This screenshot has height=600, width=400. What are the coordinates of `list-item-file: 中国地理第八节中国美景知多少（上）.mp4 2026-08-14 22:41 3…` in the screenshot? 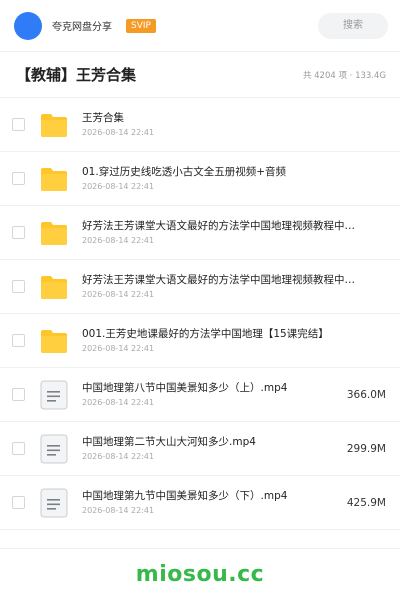 It's located at (200, 395).